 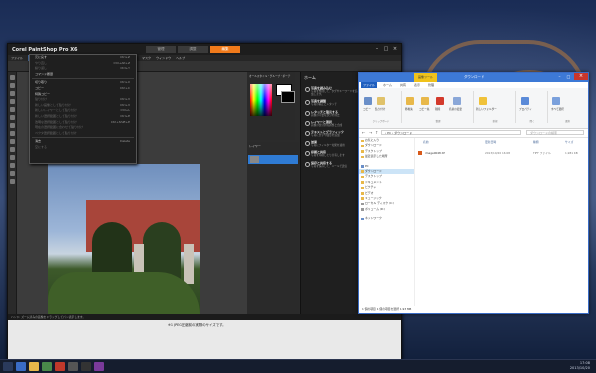 I want to click on nav-item-label: ミュージック, so click(x=373, y=197).